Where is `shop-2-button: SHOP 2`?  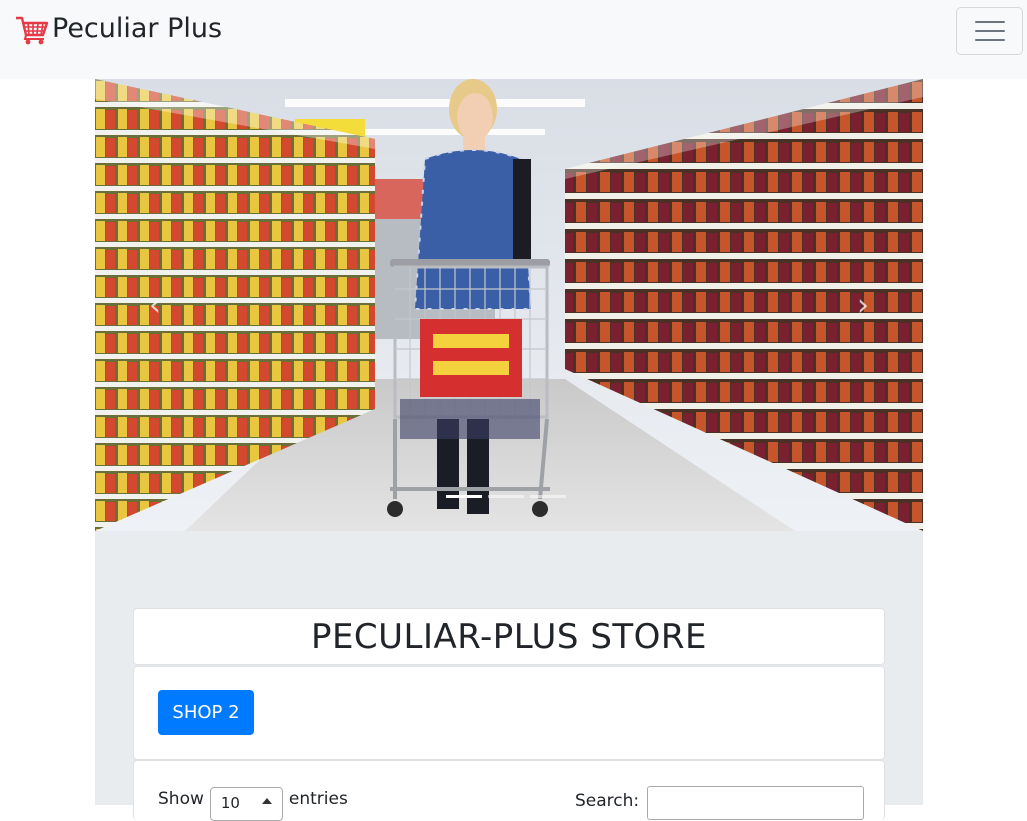
shop-2-button: SHOP 2 is located at coordinates (206, 712).